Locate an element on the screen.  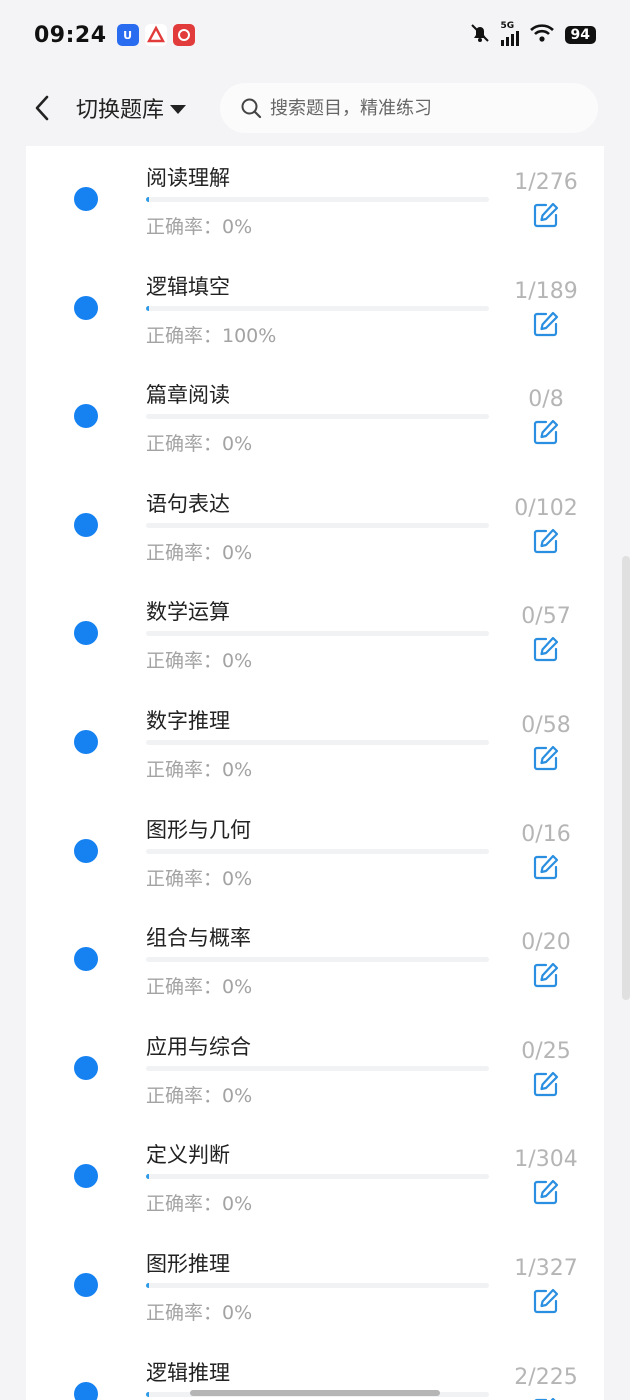
back-button is located at coordinates (42, 108).